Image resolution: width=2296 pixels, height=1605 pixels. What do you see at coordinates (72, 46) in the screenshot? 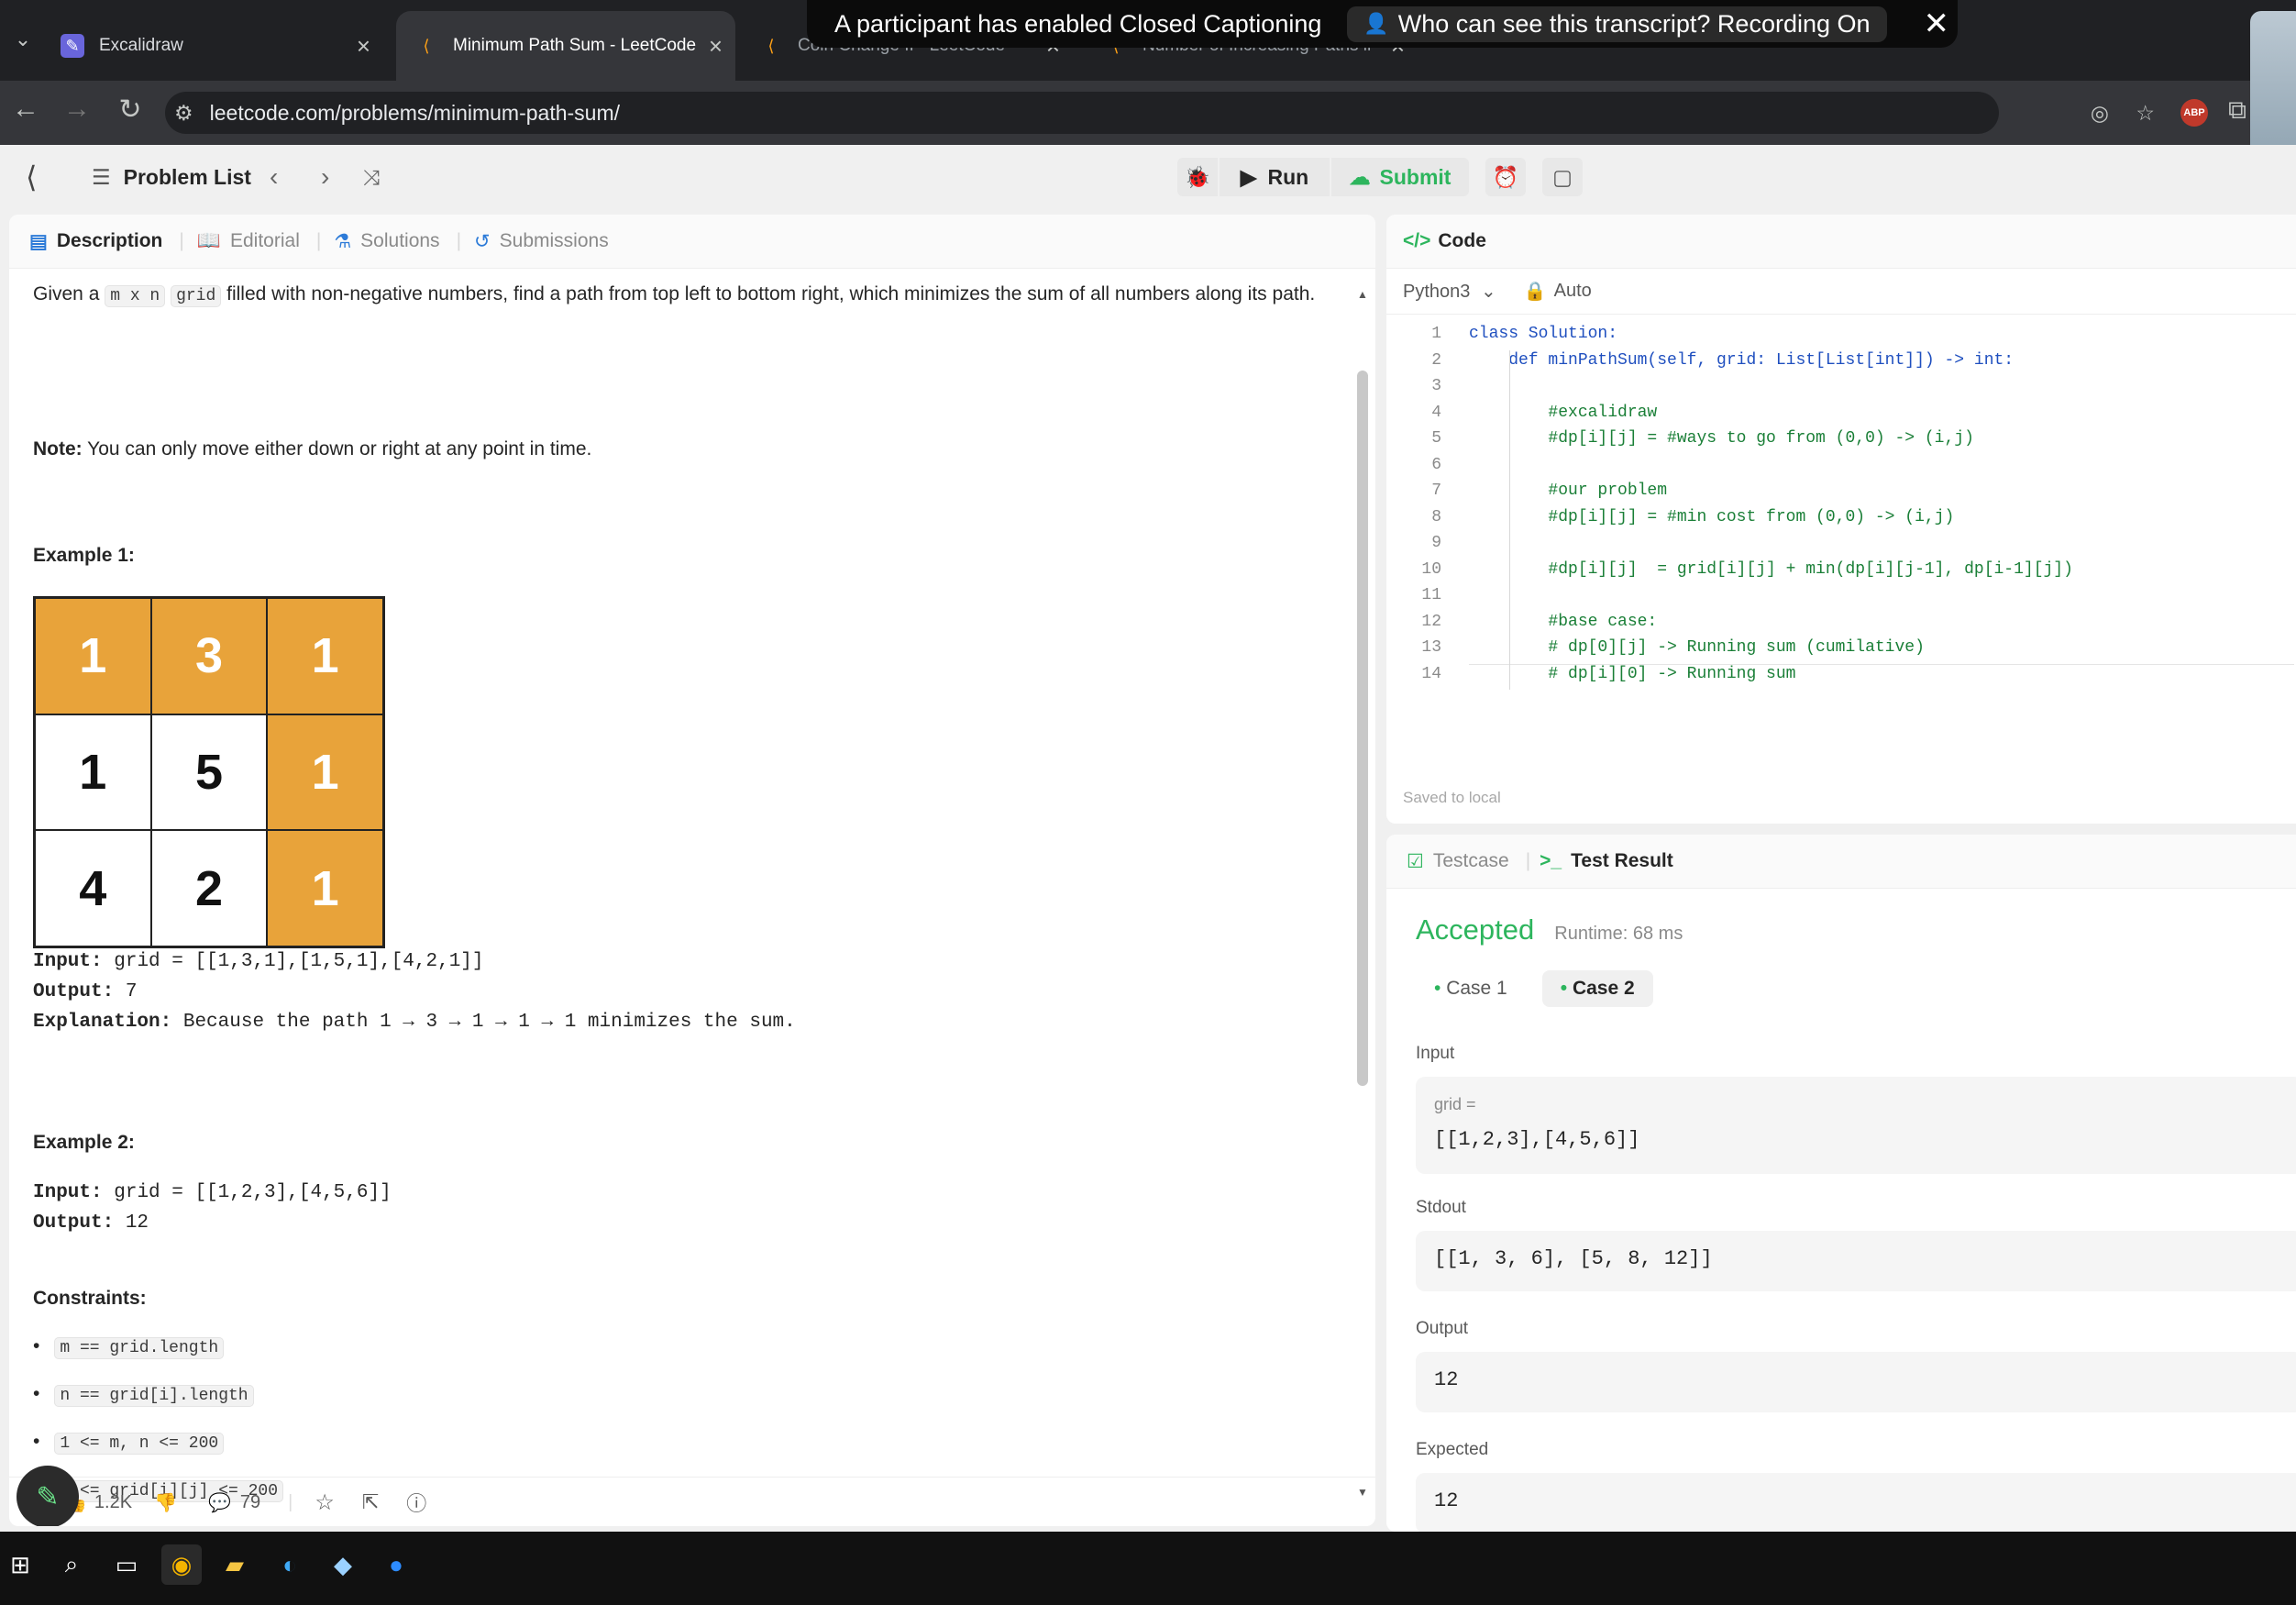
I see `excalidraw-icon: ✎` at bounding box center [72, 46].